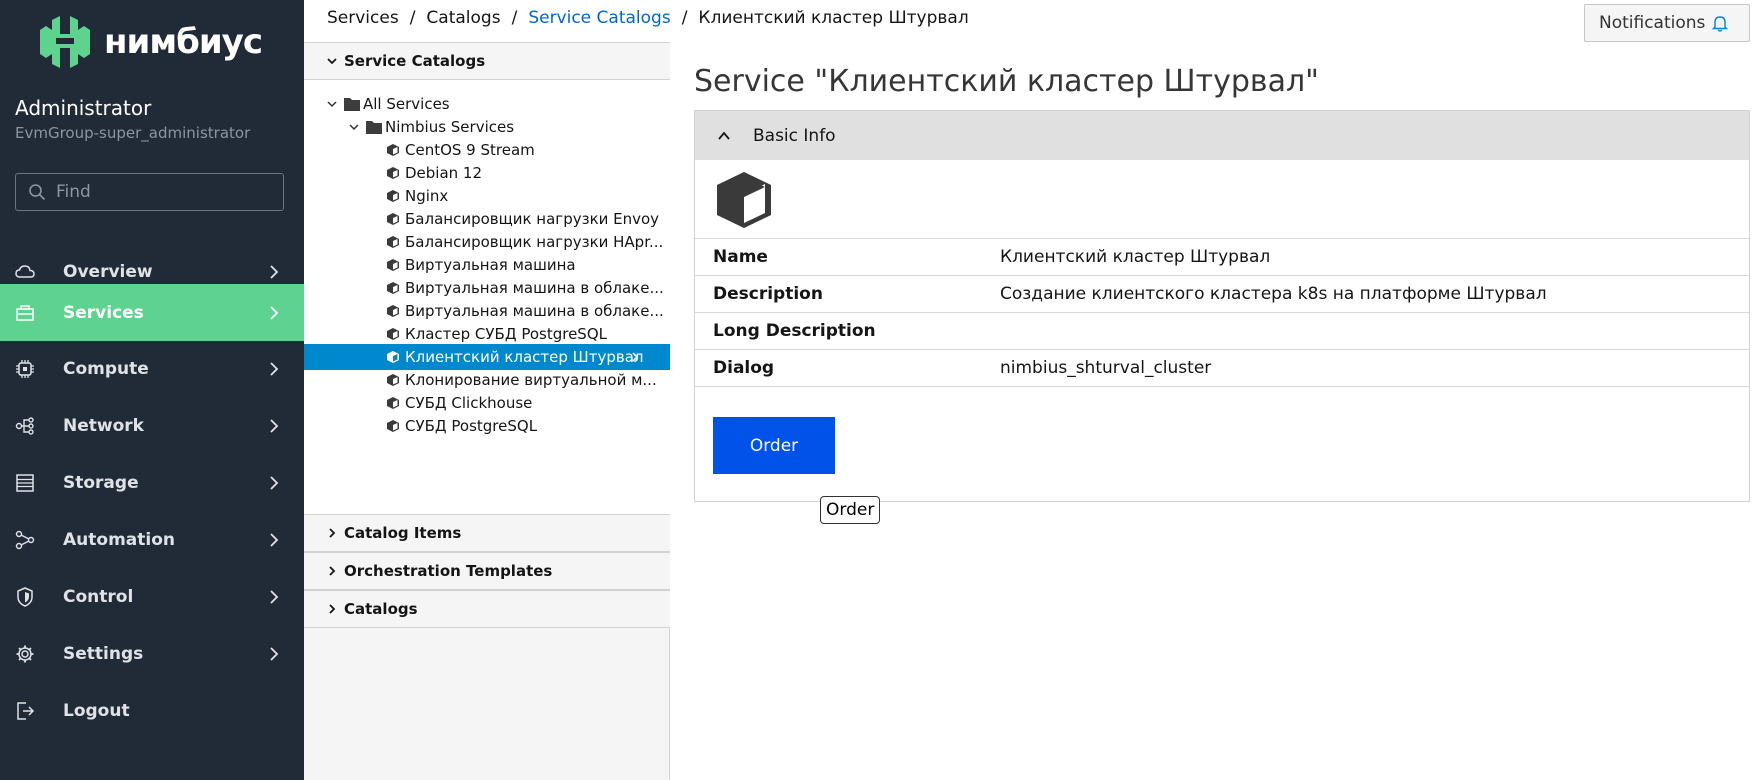 The image size is (1764, 780). I want to click on field-row-name: Name Клиентский кластер Штурвал, so click(1222, 256).